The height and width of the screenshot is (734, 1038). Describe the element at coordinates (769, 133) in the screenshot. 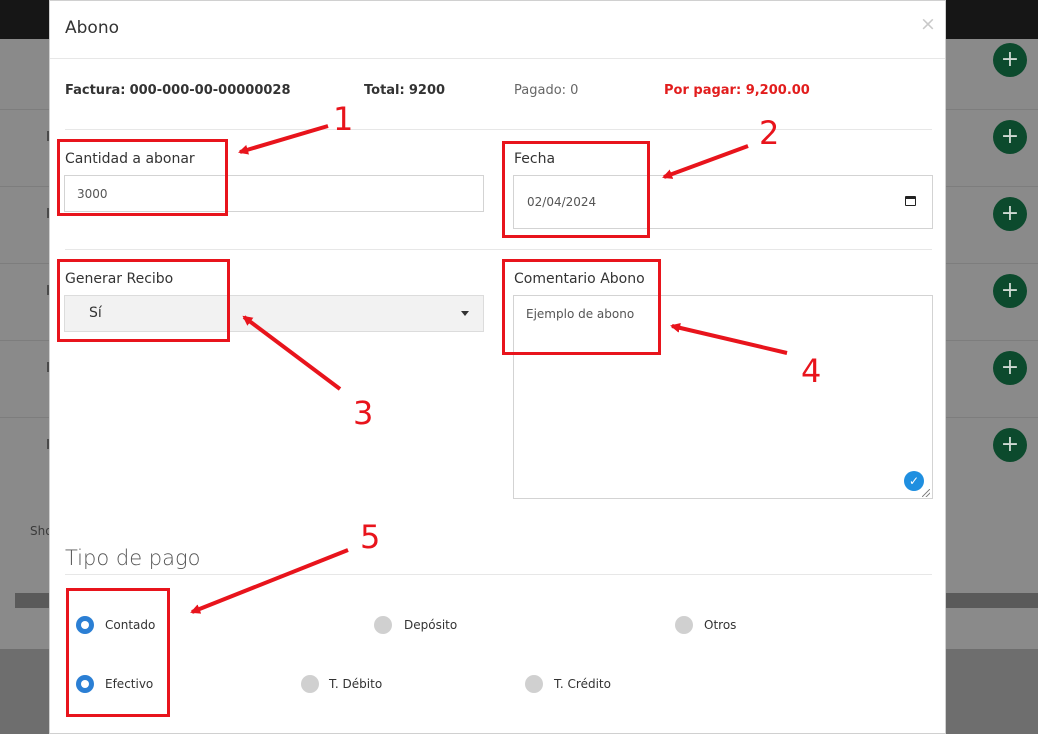

I see `annotation-number-2: 2` at that location.